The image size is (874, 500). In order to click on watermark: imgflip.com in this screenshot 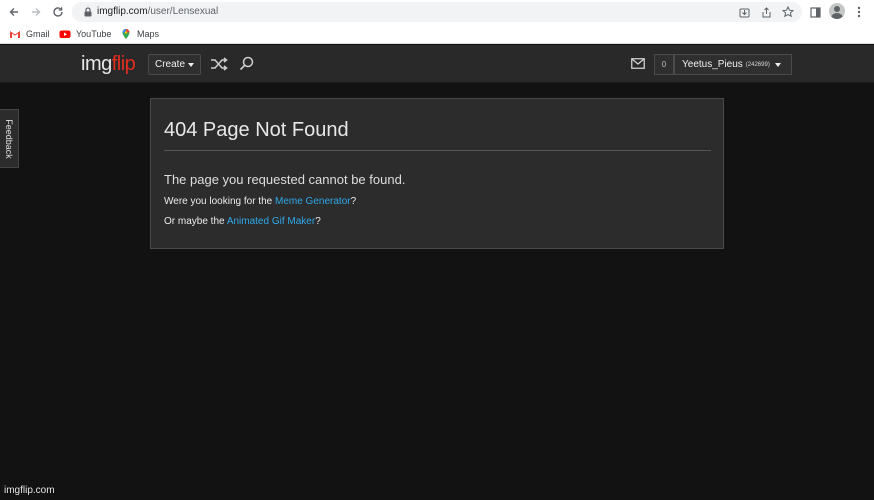, I will do `click(29, 490)`.